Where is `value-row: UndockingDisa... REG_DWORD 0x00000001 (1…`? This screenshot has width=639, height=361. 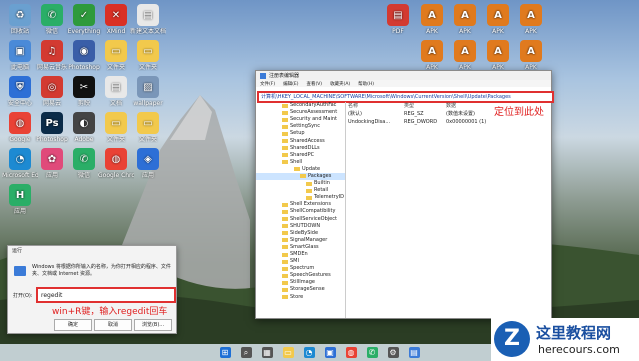
value-row: UndockingDisa... REG_DWORD 0x00000001 (1… is located at coordinates (448, 122).